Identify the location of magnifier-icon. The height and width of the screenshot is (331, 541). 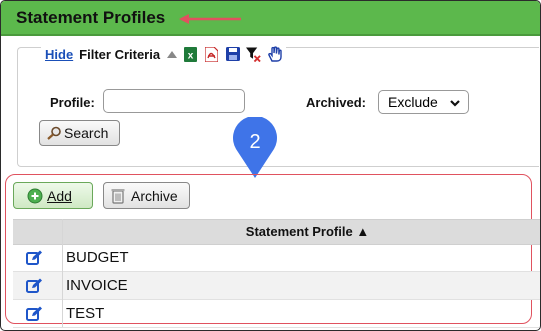
(54, 133).